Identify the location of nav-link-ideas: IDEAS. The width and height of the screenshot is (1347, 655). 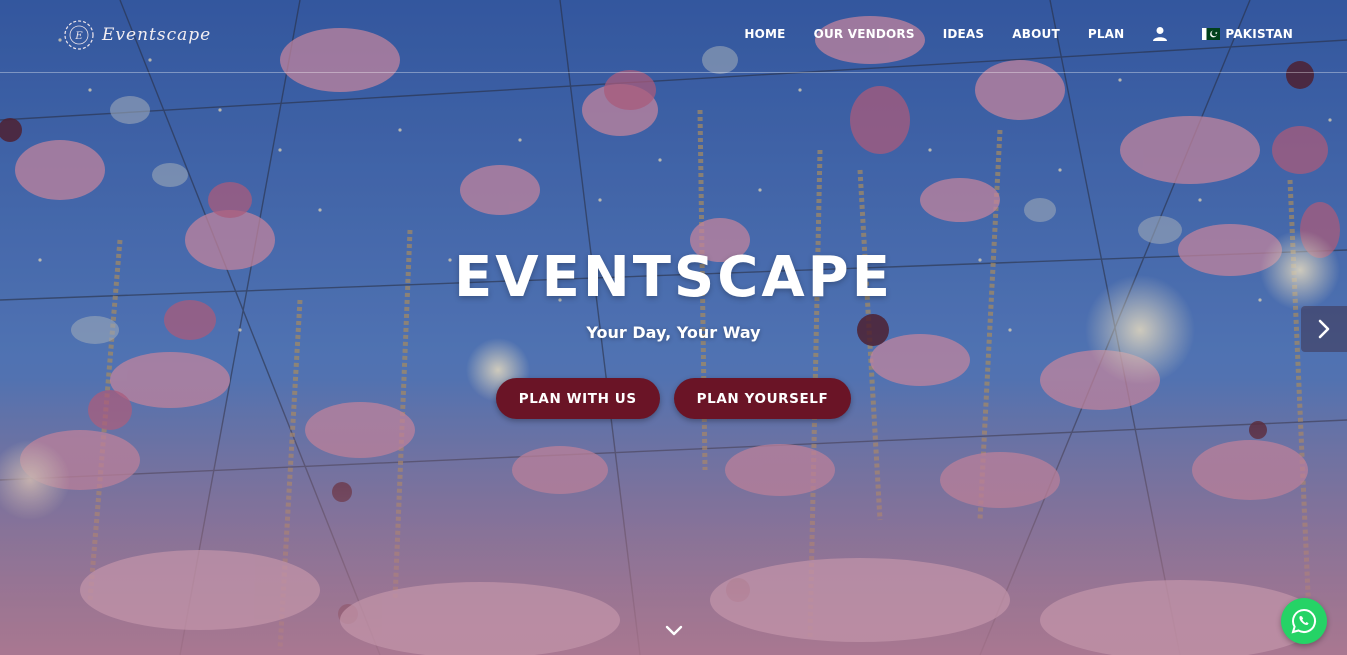
(964, 34).